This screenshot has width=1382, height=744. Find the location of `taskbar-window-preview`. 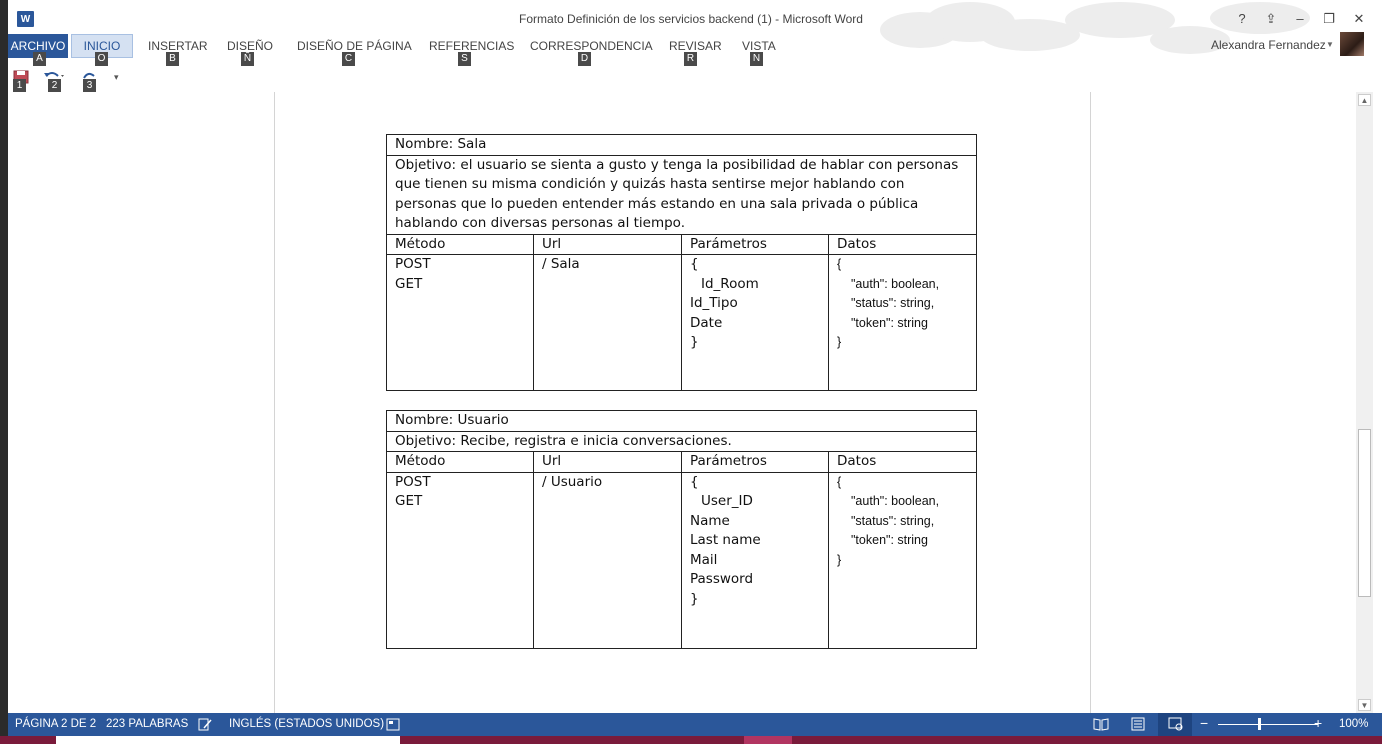

taskbar-window-preview is located at coordinates (228, 740).